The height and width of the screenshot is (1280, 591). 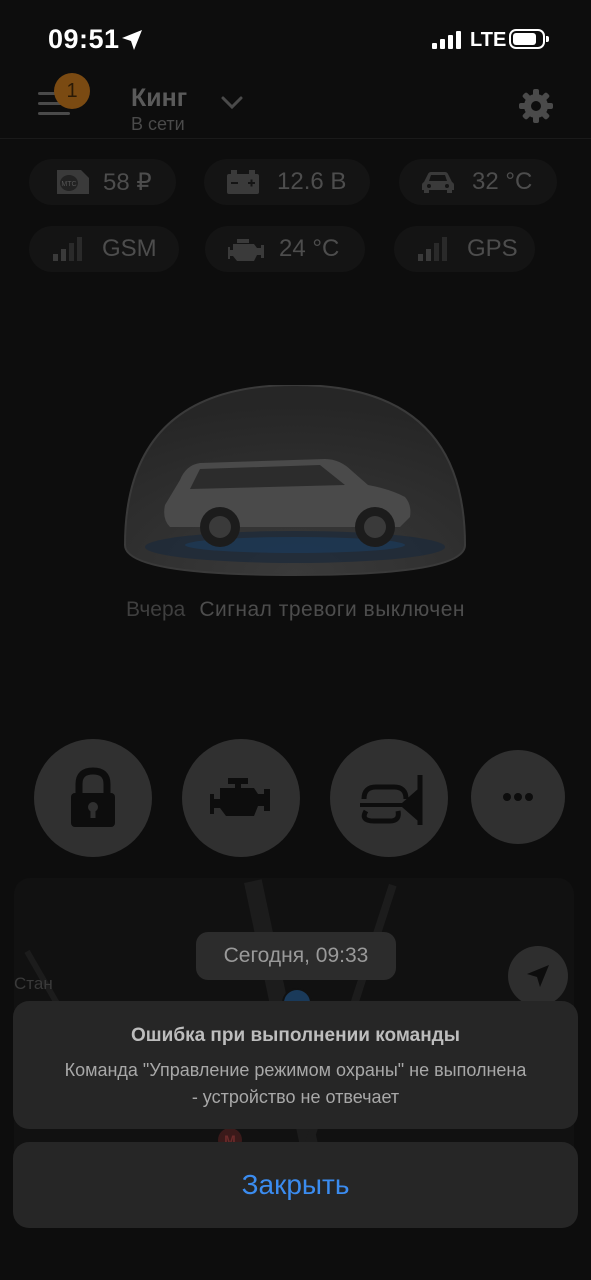 What do you see at coordinates (309, 248) in the screenshot?
I see `engine-temp-value: 24 °C` at bounding box center [309, 248].